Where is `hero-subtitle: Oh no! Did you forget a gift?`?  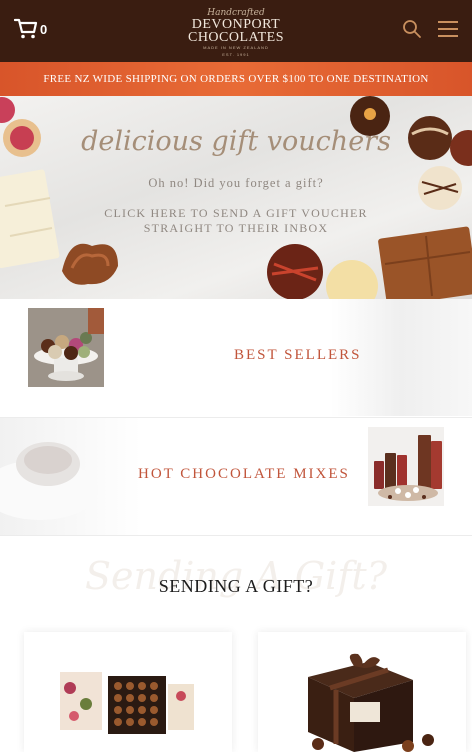 hero-subtitle: Oh no! Did you forget a gift? is located at coordinates (236, 183).